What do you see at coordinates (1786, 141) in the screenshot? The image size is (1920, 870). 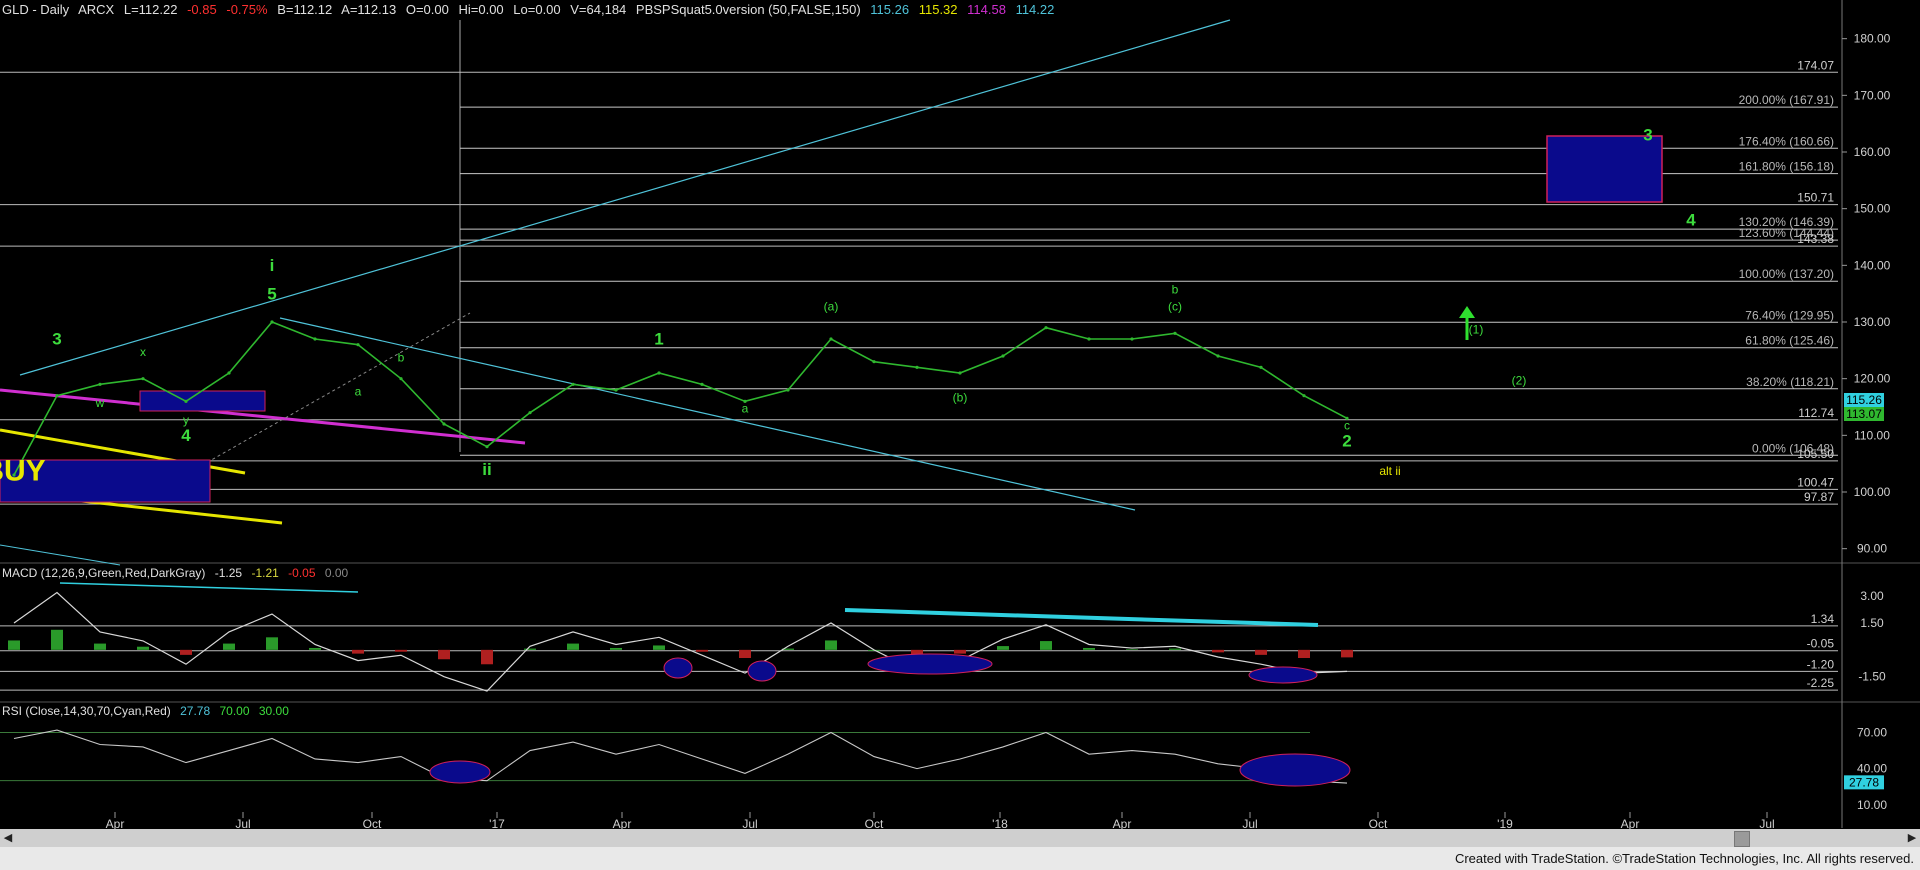 I see `fib-label: 176.40% (160.66)` at bounding box center [1786, 141].